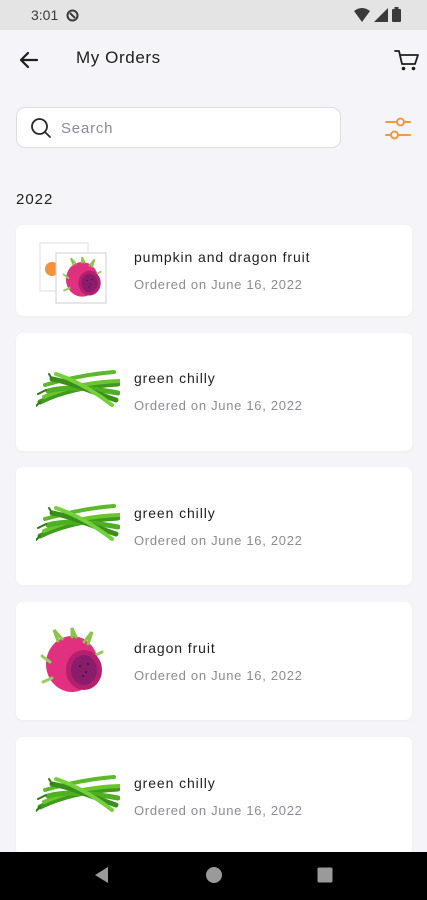  I want to click on battery-icon, so click(396, 14).